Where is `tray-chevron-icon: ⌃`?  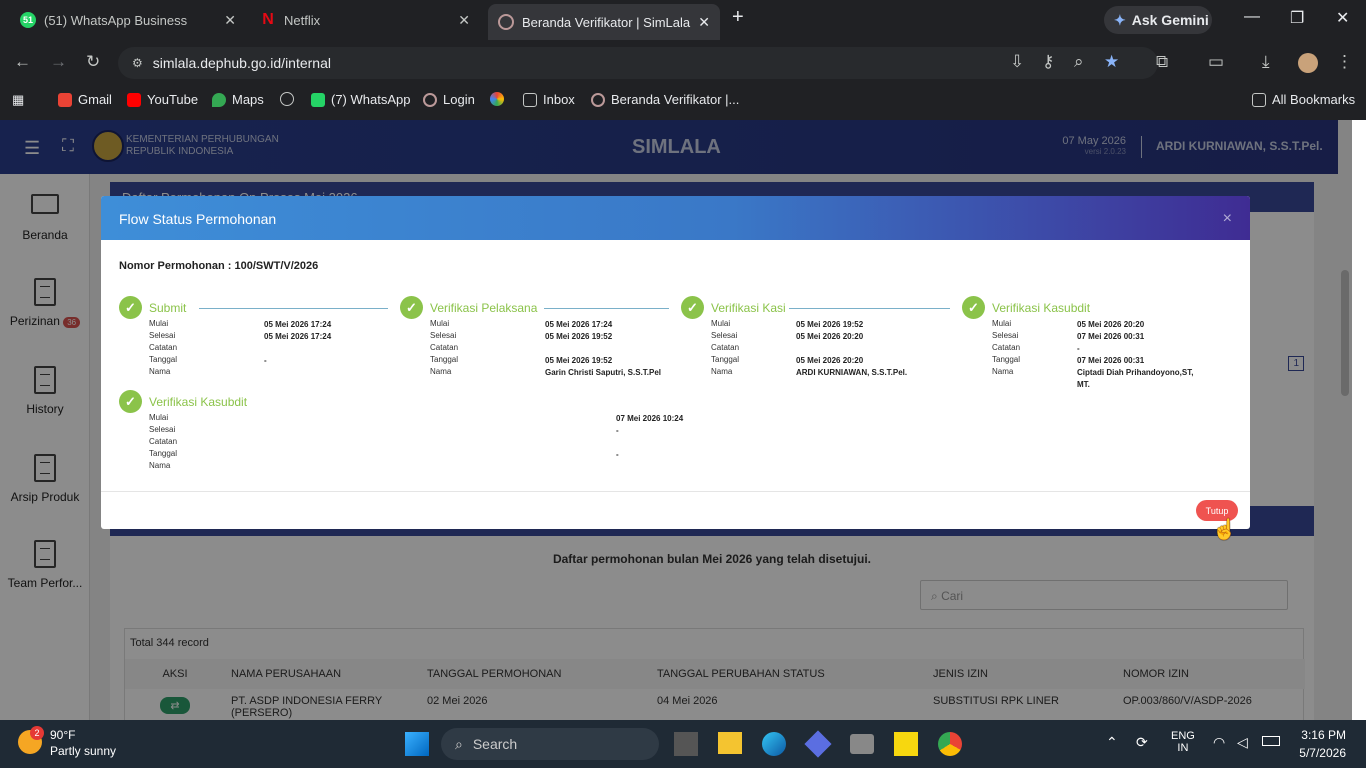
tray-chevron-icon: ⌃ is located at coordinates (1112, 742).